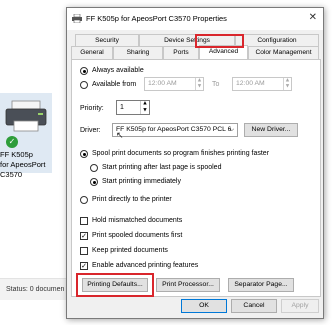 The height and width of the screenshot is (325, 332). Describe the element at coordinates (84, 200) in the screenshot. I see `print-directly-radio` at that location.